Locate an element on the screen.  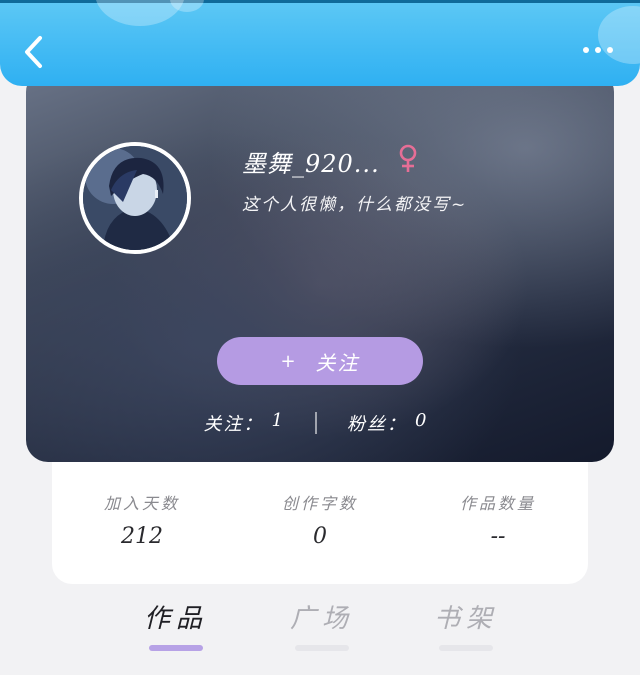
stat-label: 作品数量 is located at coordinates (497, 503).